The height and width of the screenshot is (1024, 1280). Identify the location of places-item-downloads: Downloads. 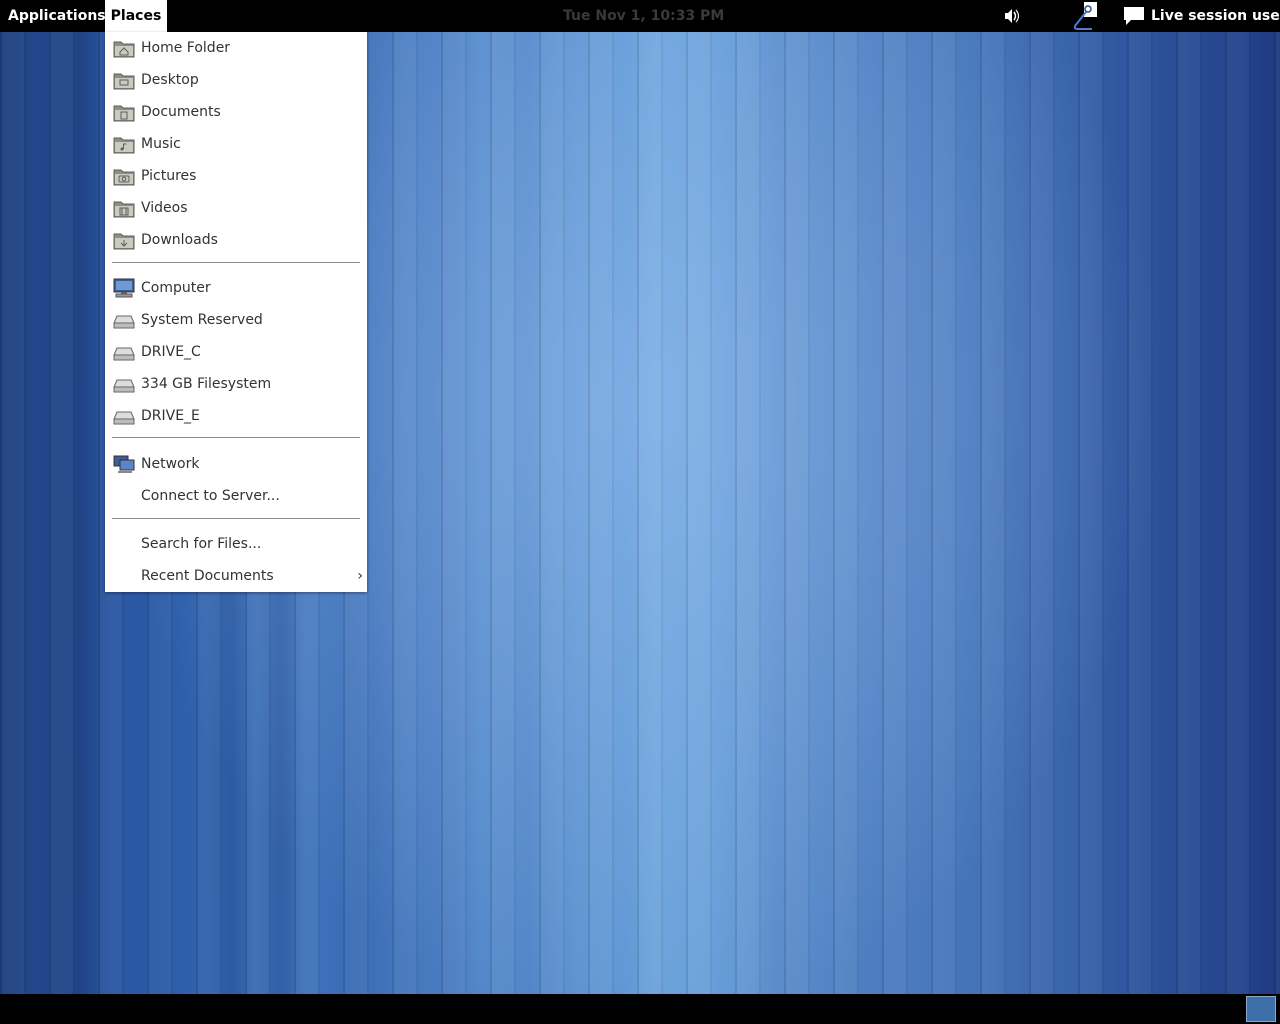
(236, 240).